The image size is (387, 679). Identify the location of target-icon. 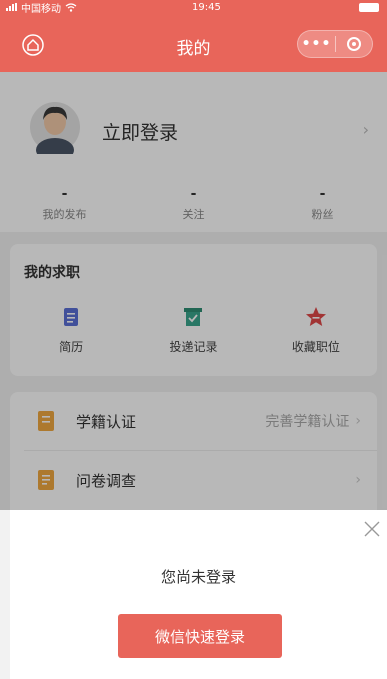
(353, 44).